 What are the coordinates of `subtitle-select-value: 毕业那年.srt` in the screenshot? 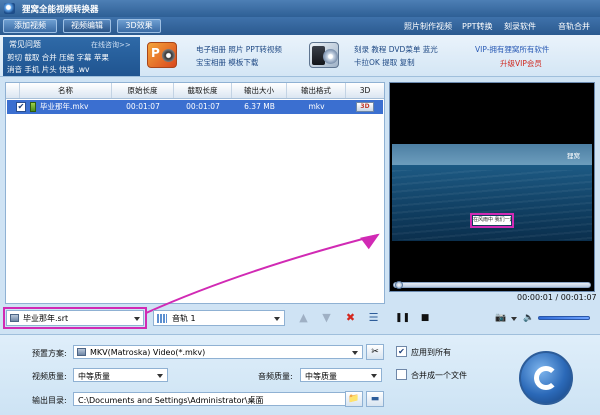 It's located at (46, 318).